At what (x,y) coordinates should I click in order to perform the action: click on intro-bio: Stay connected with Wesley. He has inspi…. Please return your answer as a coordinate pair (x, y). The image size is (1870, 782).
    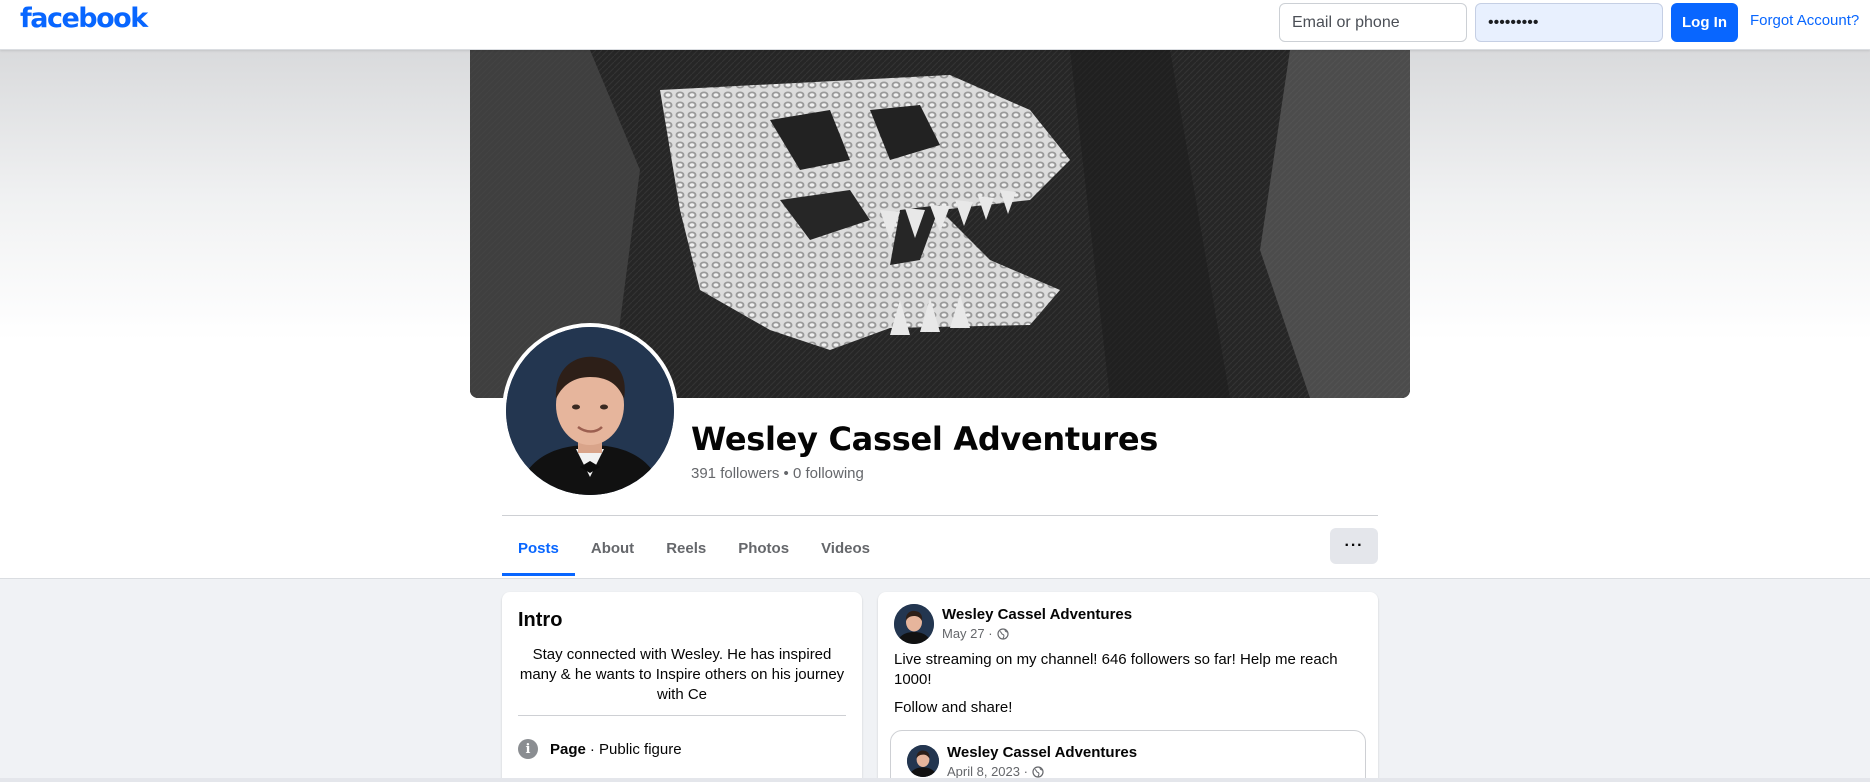
    Looking at the image, I should click on (682, 674).